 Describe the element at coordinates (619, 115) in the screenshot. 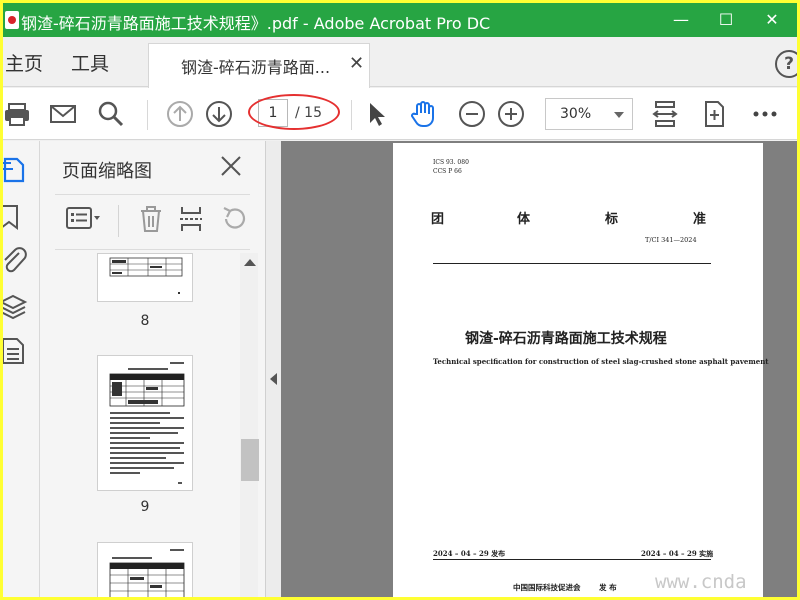

I see `chevron-down-icon` at that location.